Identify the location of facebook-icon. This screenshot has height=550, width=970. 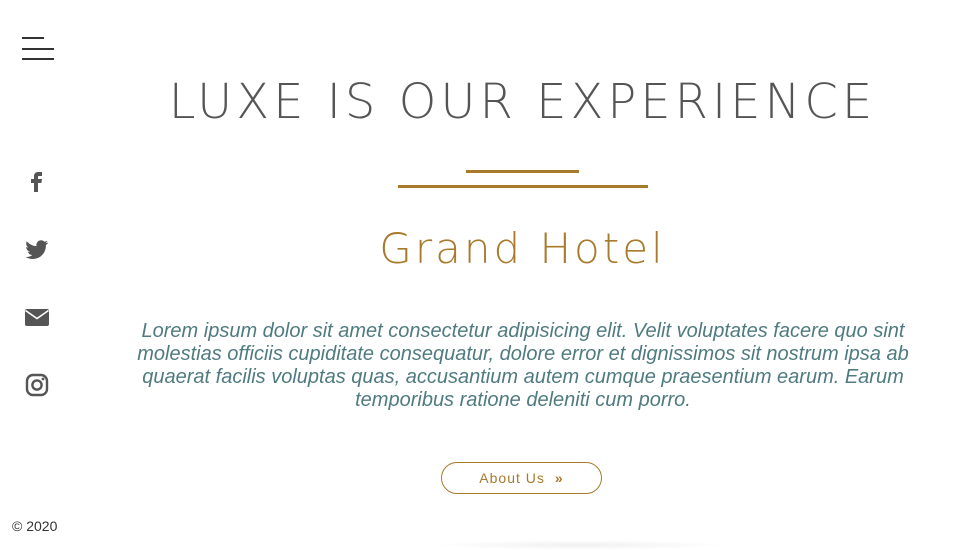
(38, 182).